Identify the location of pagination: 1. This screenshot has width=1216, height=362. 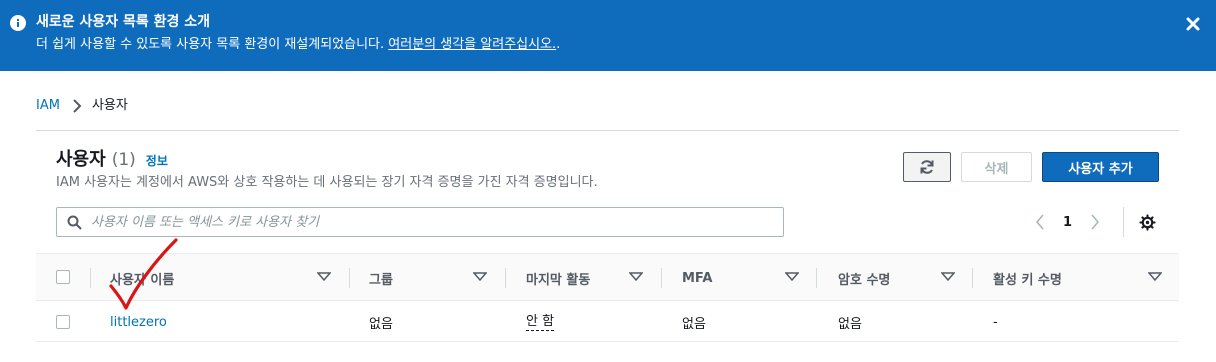
(1067, 222).